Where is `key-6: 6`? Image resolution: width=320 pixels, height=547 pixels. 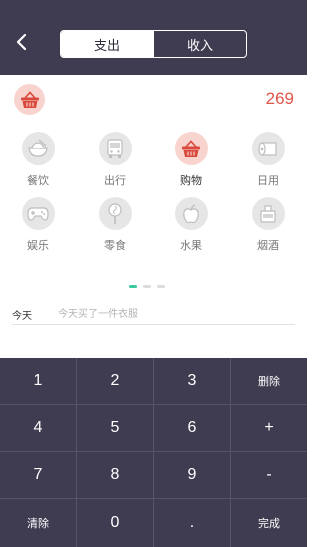
key-6: 6 is located at coordinates (192, 428).